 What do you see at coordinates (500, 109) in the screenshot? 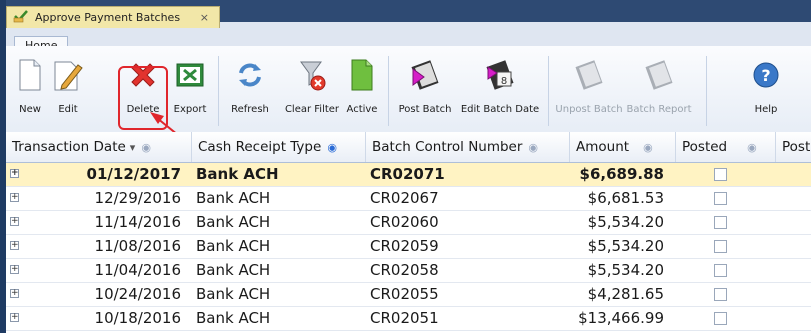
I see `edit-batch-date-button-label: Edit Batch Date` at bounding box center [500, 109].